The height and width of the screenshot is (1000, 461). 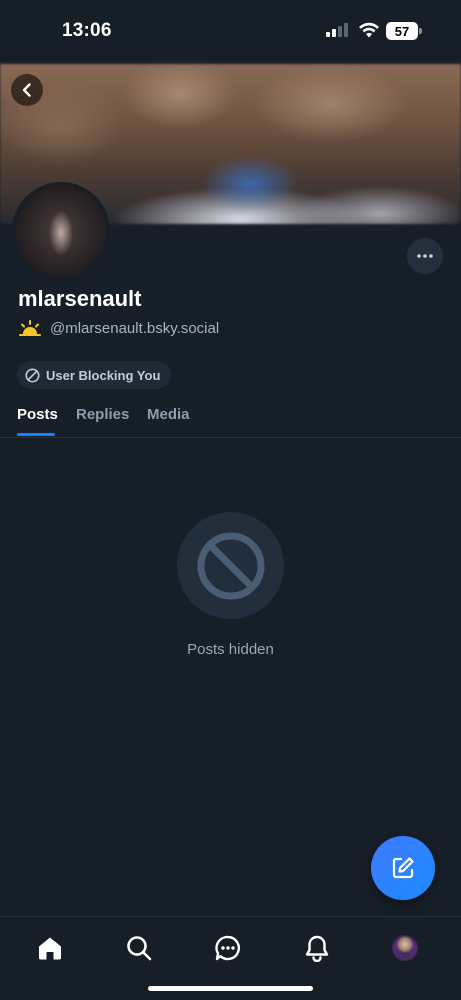 What do you see at coordinates (36, 434) in the screenshot?
I see `active-tab-indicator` at bounding box center [36, 434].